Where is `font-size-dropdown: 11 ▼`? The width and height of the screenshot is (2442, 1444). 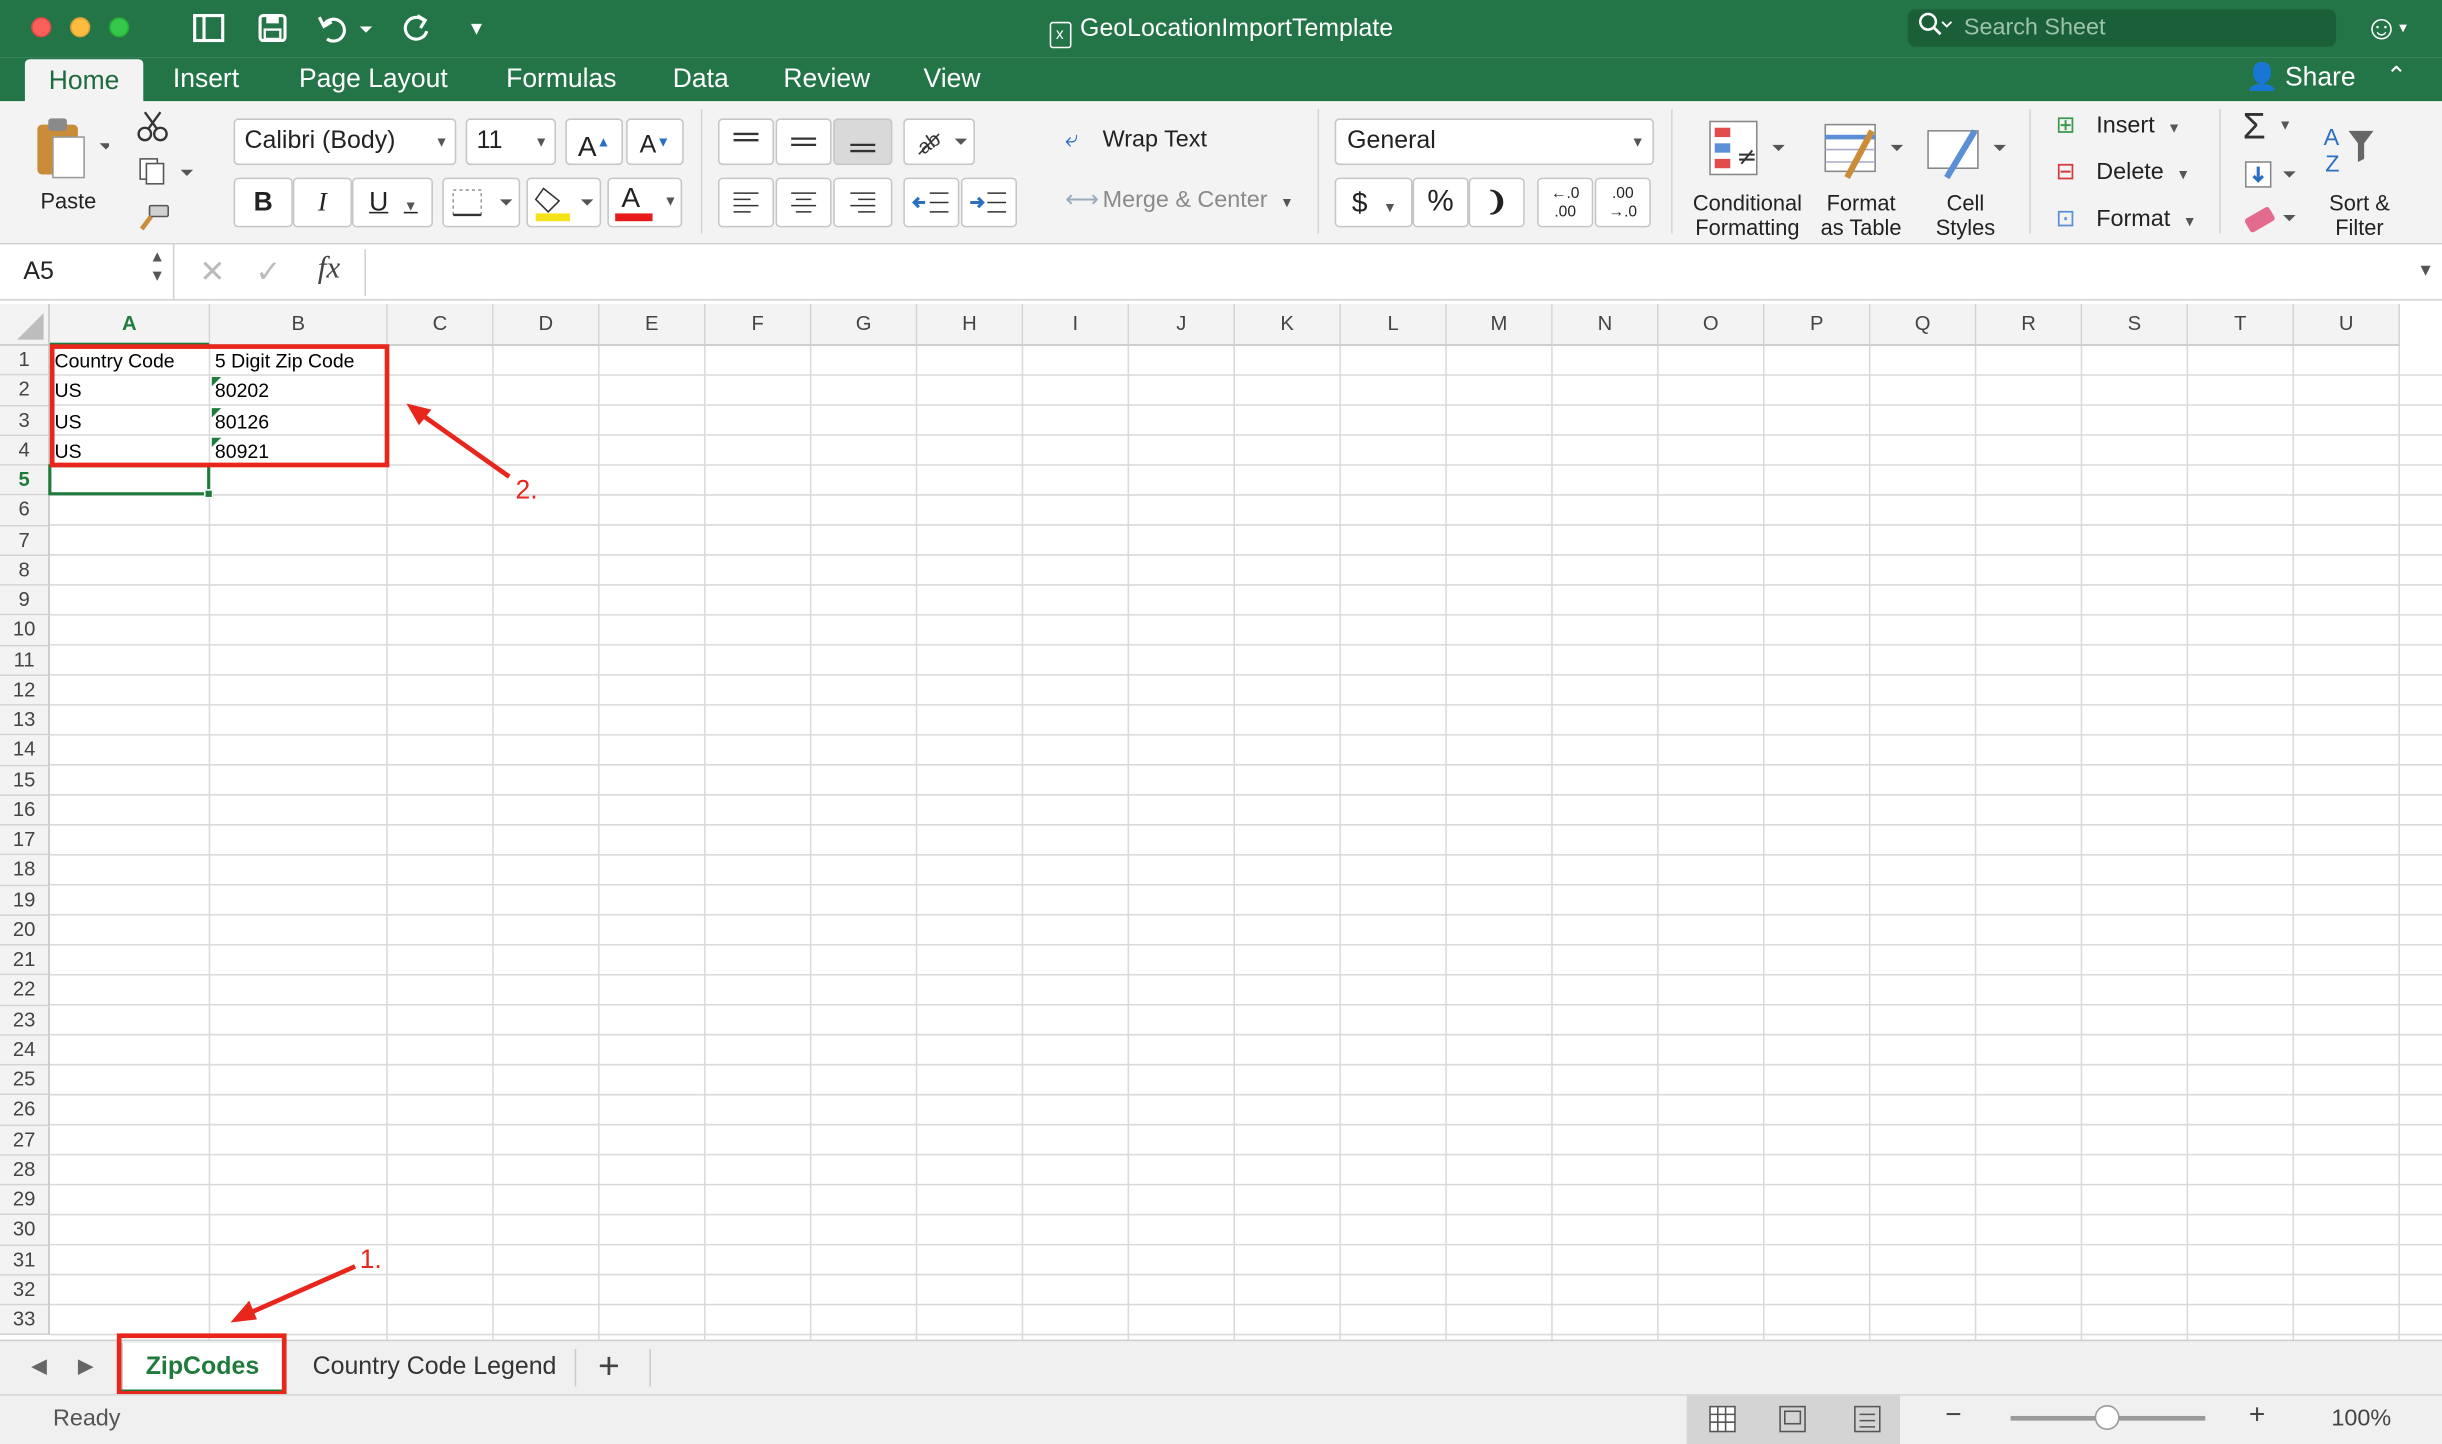 font-size-dropdown: 11 ▼ is located at coordinates (510, 142).